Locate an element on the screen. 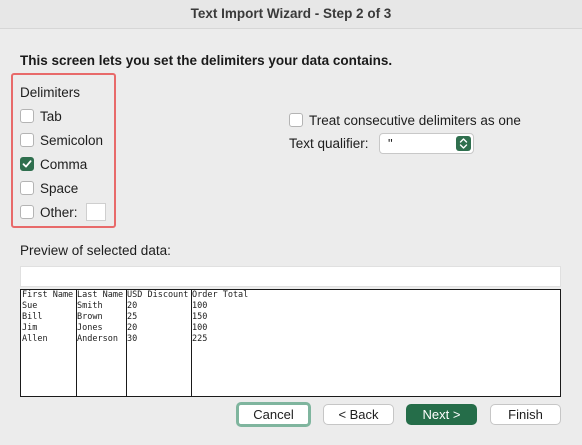 The width and height of the screenshot is (582, 445). preview-column-last-name: Last Name Smith Brown Jones Anderson is located at coordinates (101, 343).